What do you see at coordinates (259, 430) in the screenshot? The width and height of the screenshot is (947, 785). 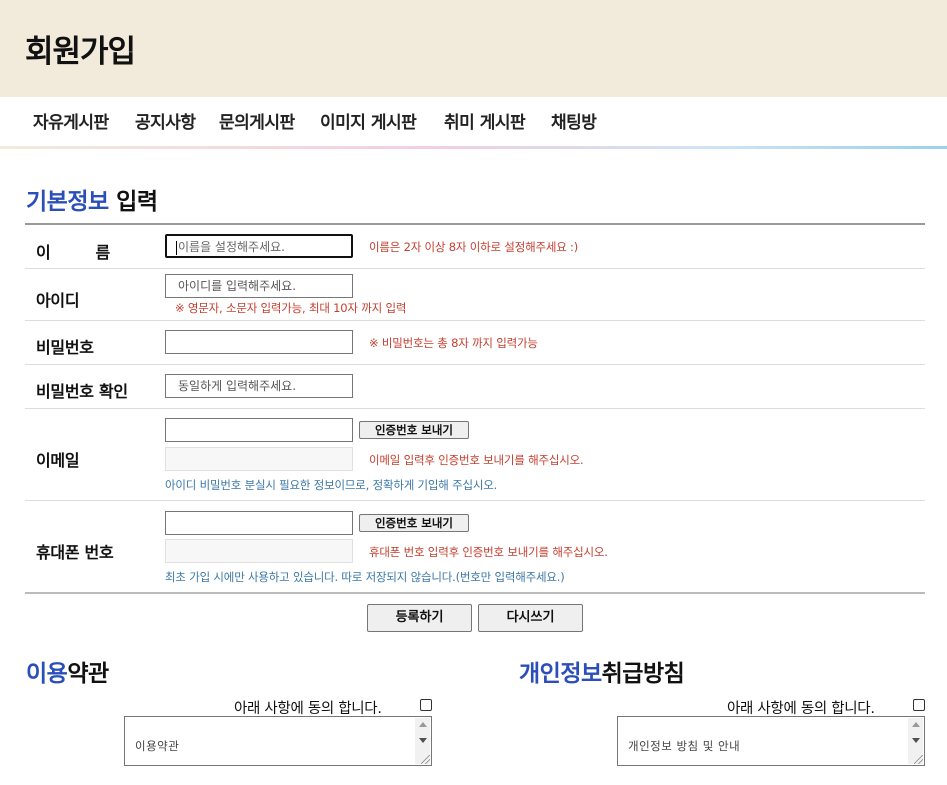 I see `email-input` at bounding box center [259, 430].